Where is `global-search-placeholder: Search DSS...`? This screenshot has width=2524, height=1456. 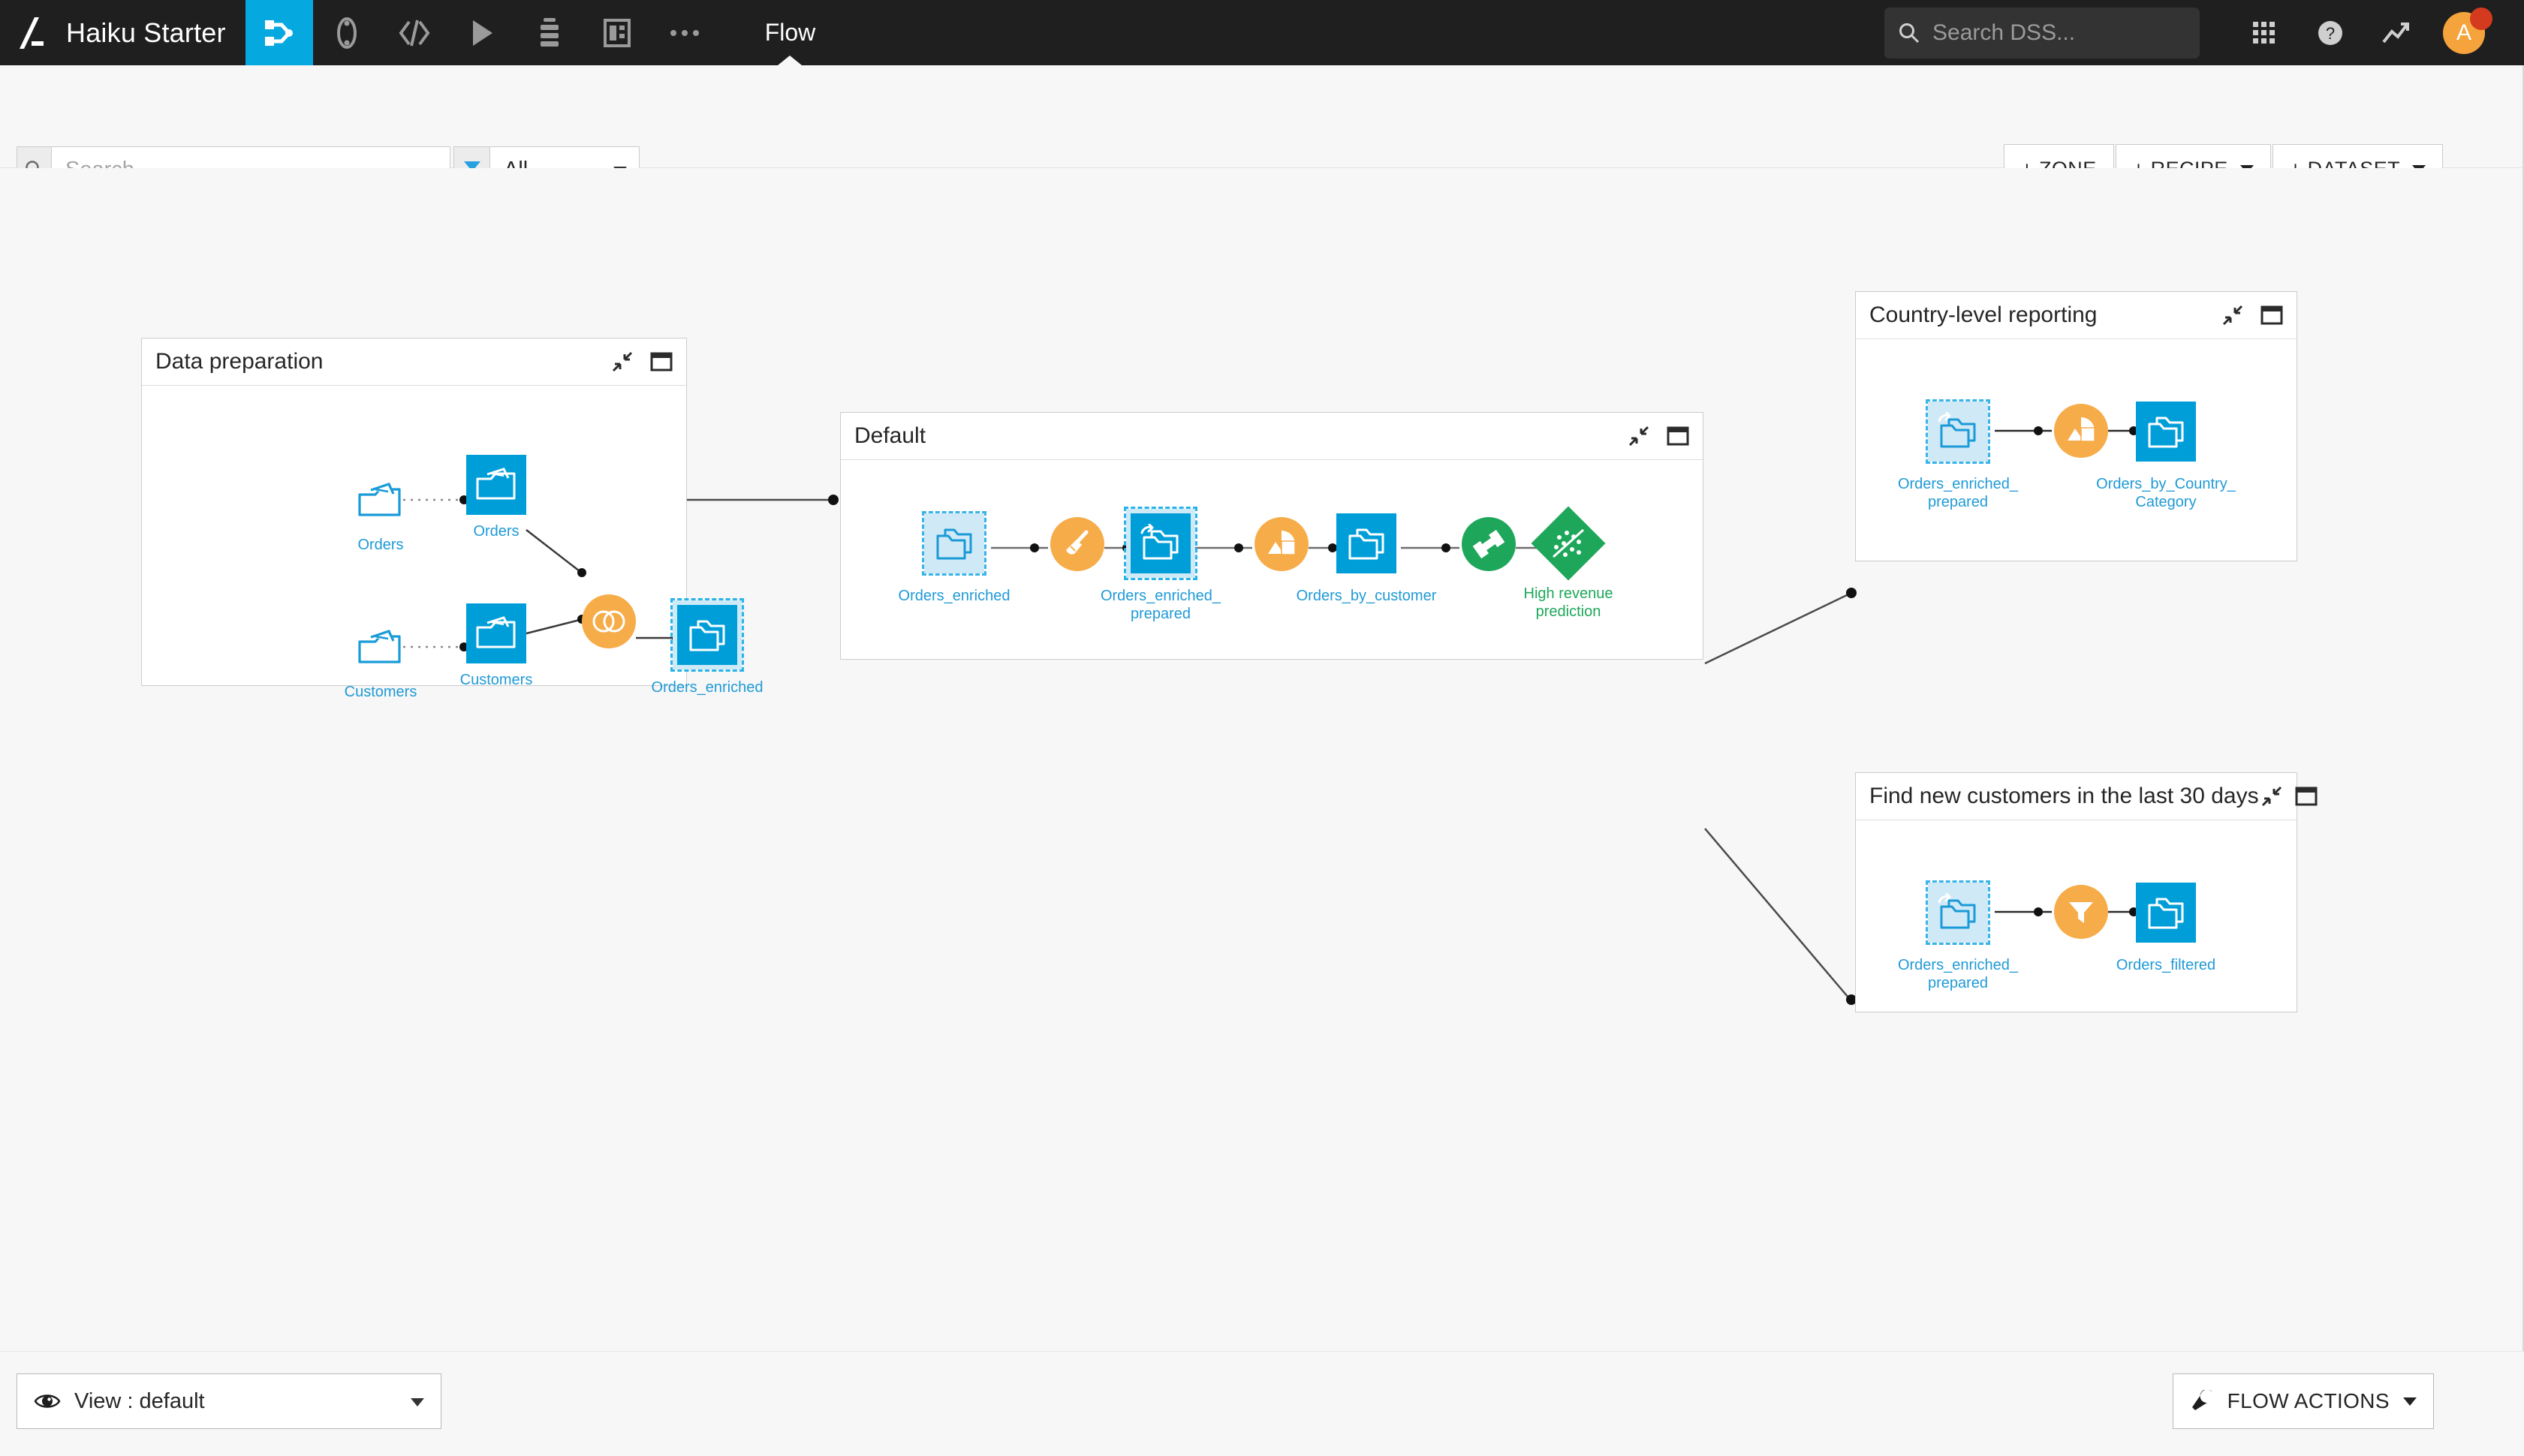 global-search-placeholder: Search DSS... is located at coordinates (2004, 32).